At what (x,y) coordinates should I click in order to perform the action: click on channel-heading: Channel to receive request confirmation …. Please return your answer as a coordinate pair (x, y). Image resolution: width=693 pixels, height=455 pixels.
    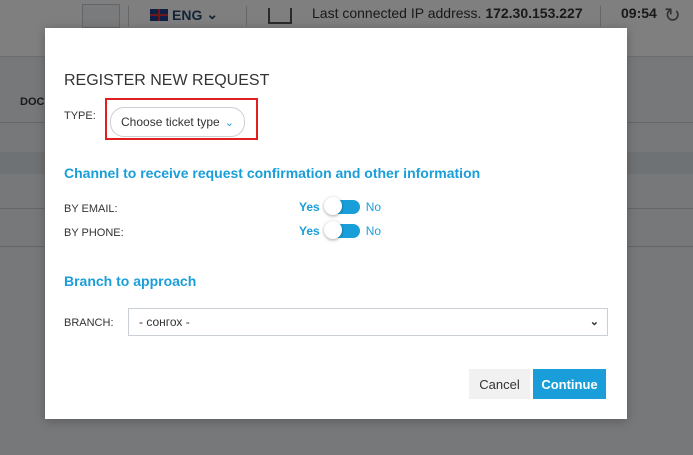
    Looking at the image, I should click on (272, 173).